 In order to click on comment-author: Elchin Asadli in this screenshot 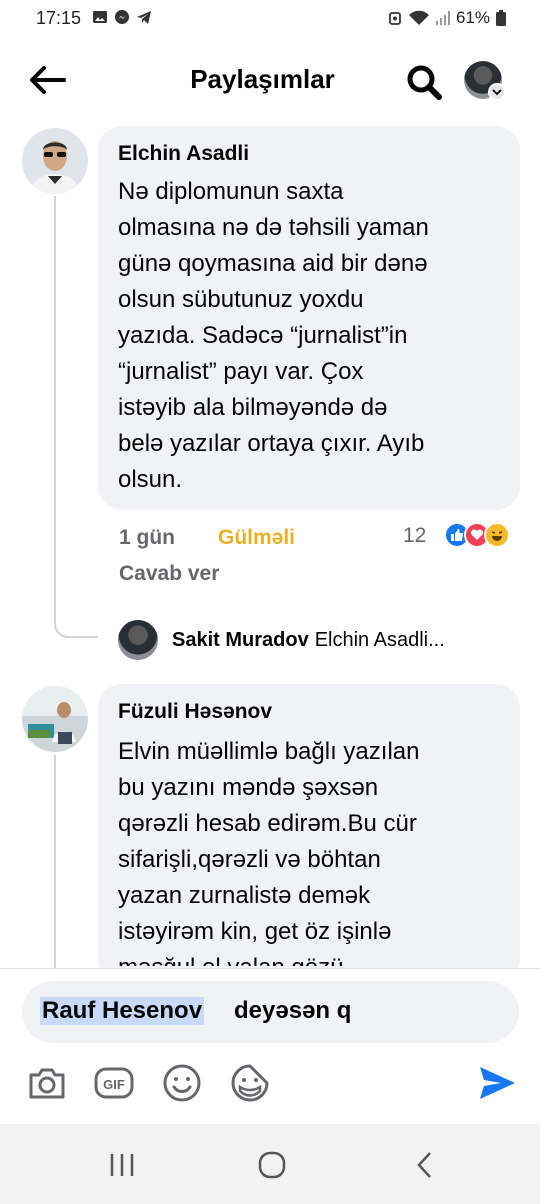, I will do `click(183, 154)`.